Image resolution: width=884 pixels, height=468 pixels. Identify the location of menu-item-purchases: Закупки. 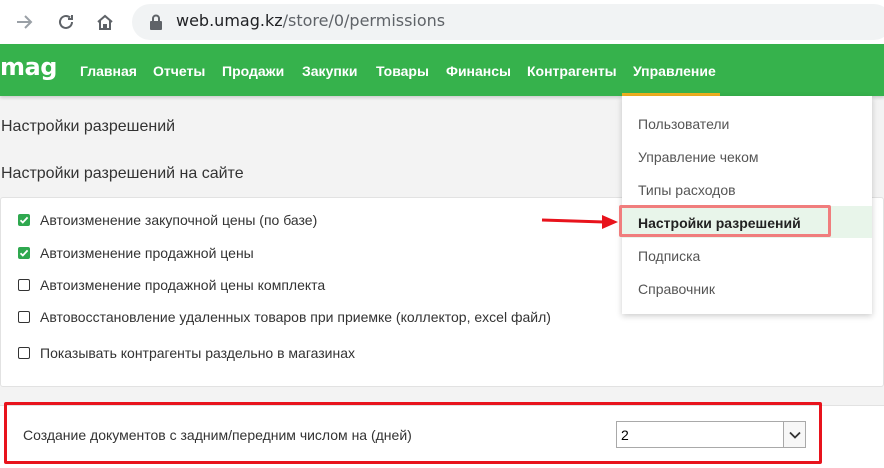
(329, 71).